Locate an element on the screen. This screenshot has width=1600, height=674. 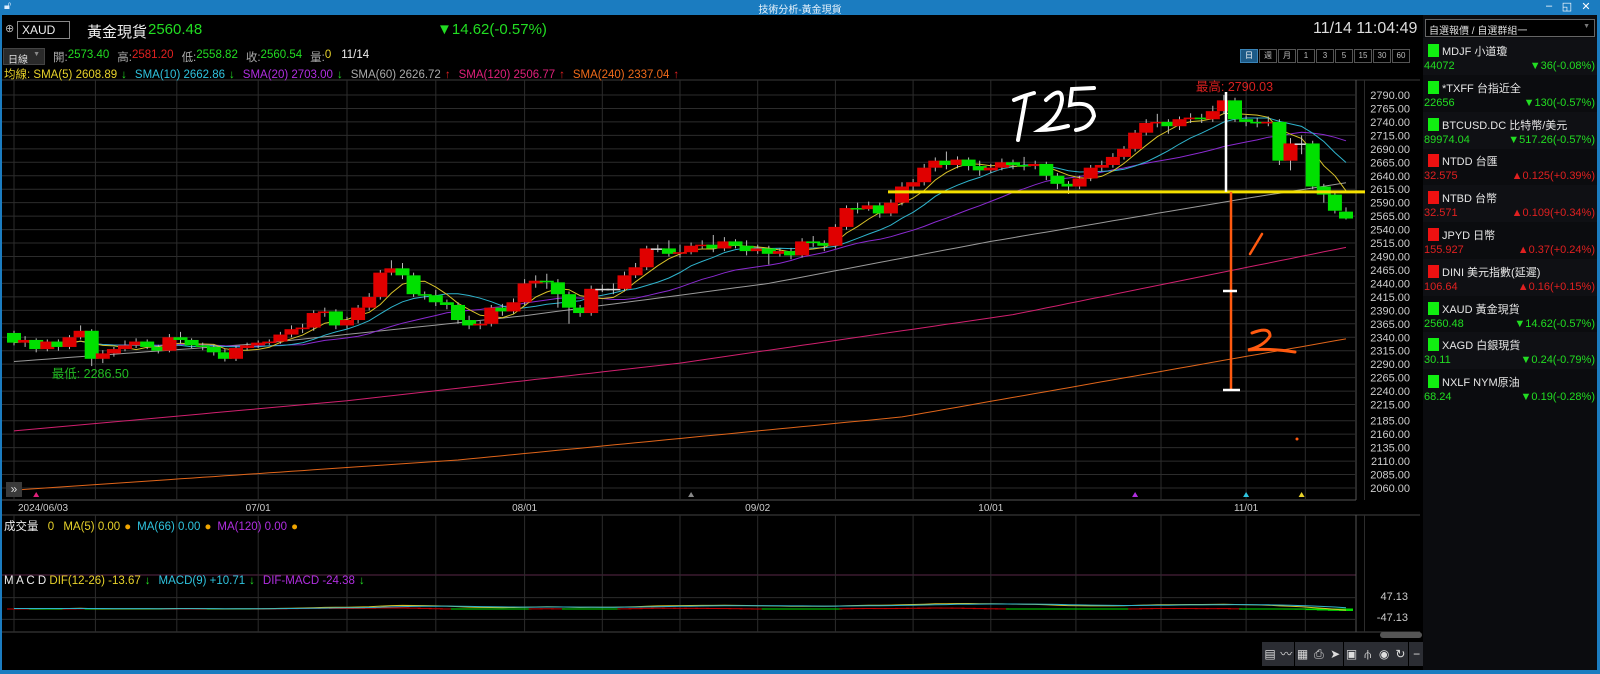
layout-icon: ▣ is located at coordinates (1351, 654).